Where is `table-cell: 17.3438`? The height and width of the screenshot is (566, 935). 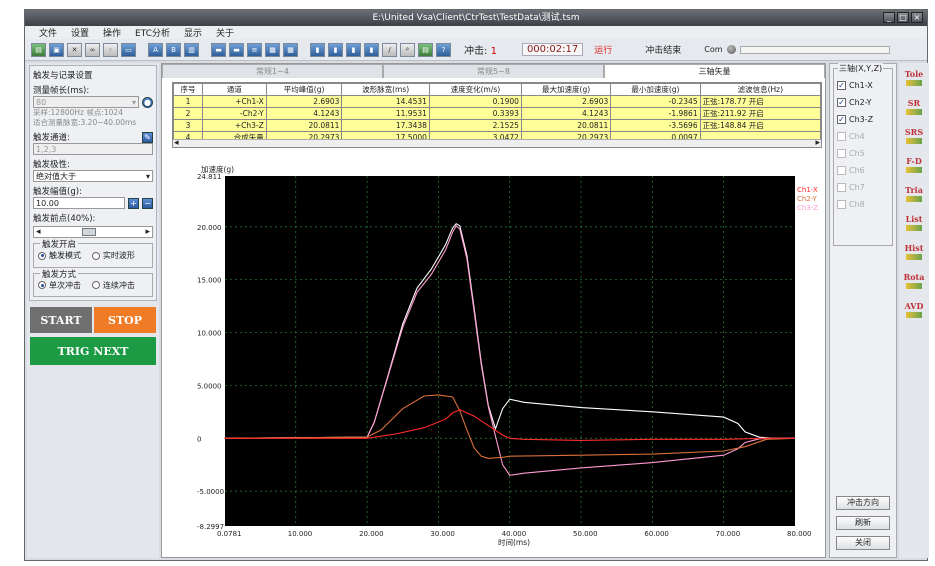 table-cell: 17.3438 is located at coordinates (385, 125).